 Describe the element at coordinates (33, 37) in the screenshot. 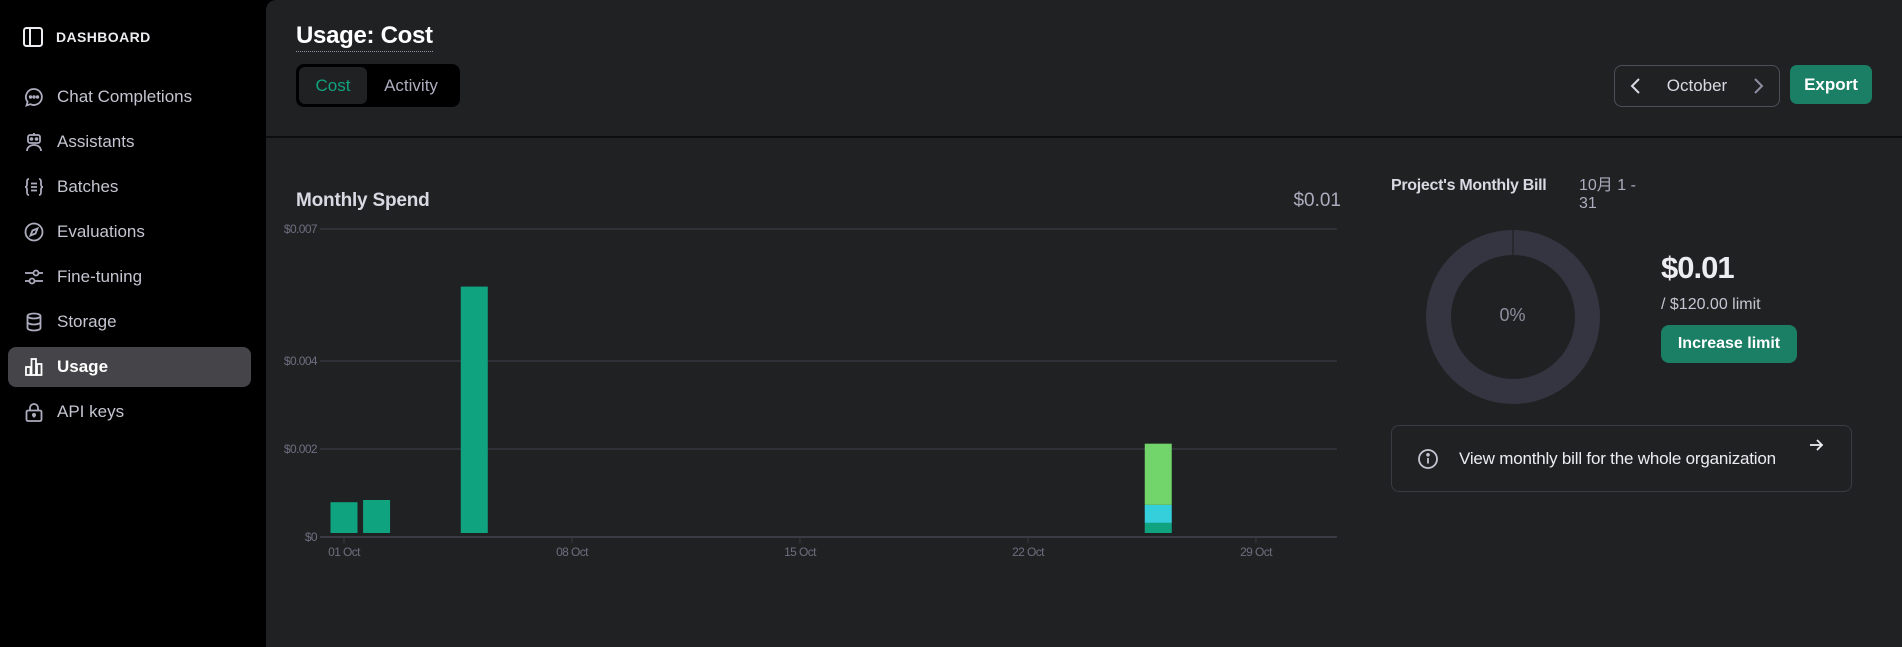

I see `sidebar-panel-icon` at that location.